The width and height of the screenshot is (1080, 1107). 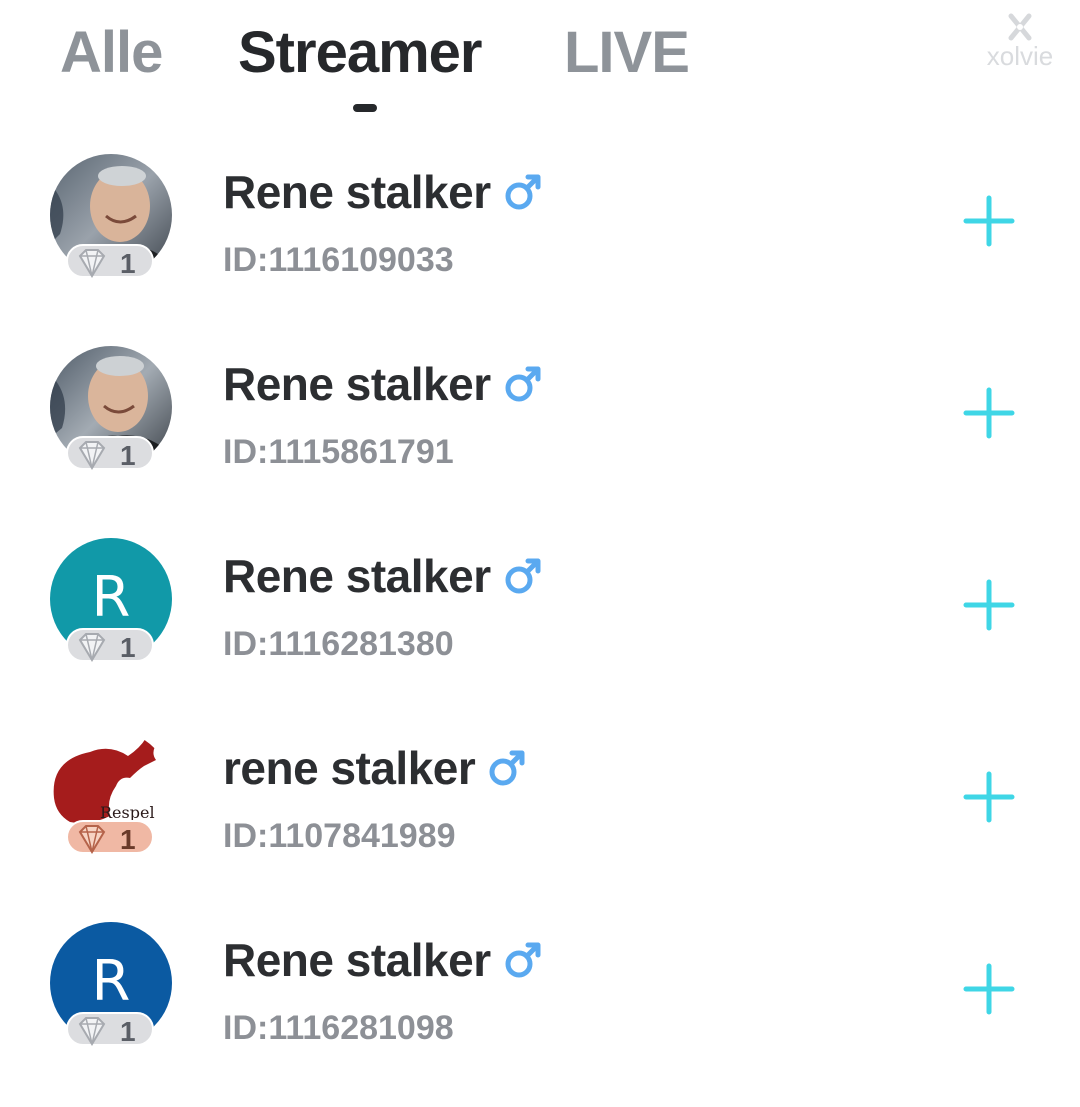 I want to click on user-id: ID:1116109033, so click(x=338, y=260).